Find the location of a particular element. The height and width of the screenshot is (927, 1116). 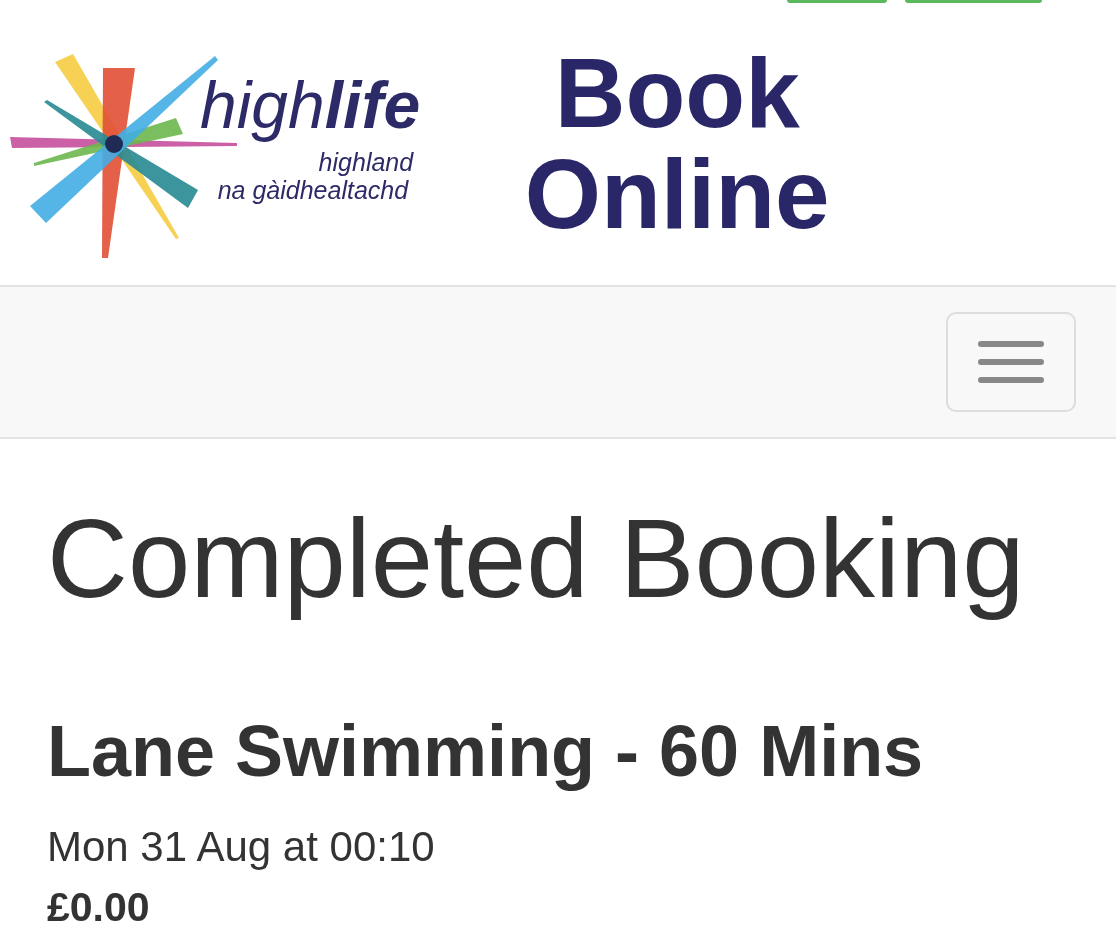

page-title: Completed Booking is located at coordinates (536, 559).